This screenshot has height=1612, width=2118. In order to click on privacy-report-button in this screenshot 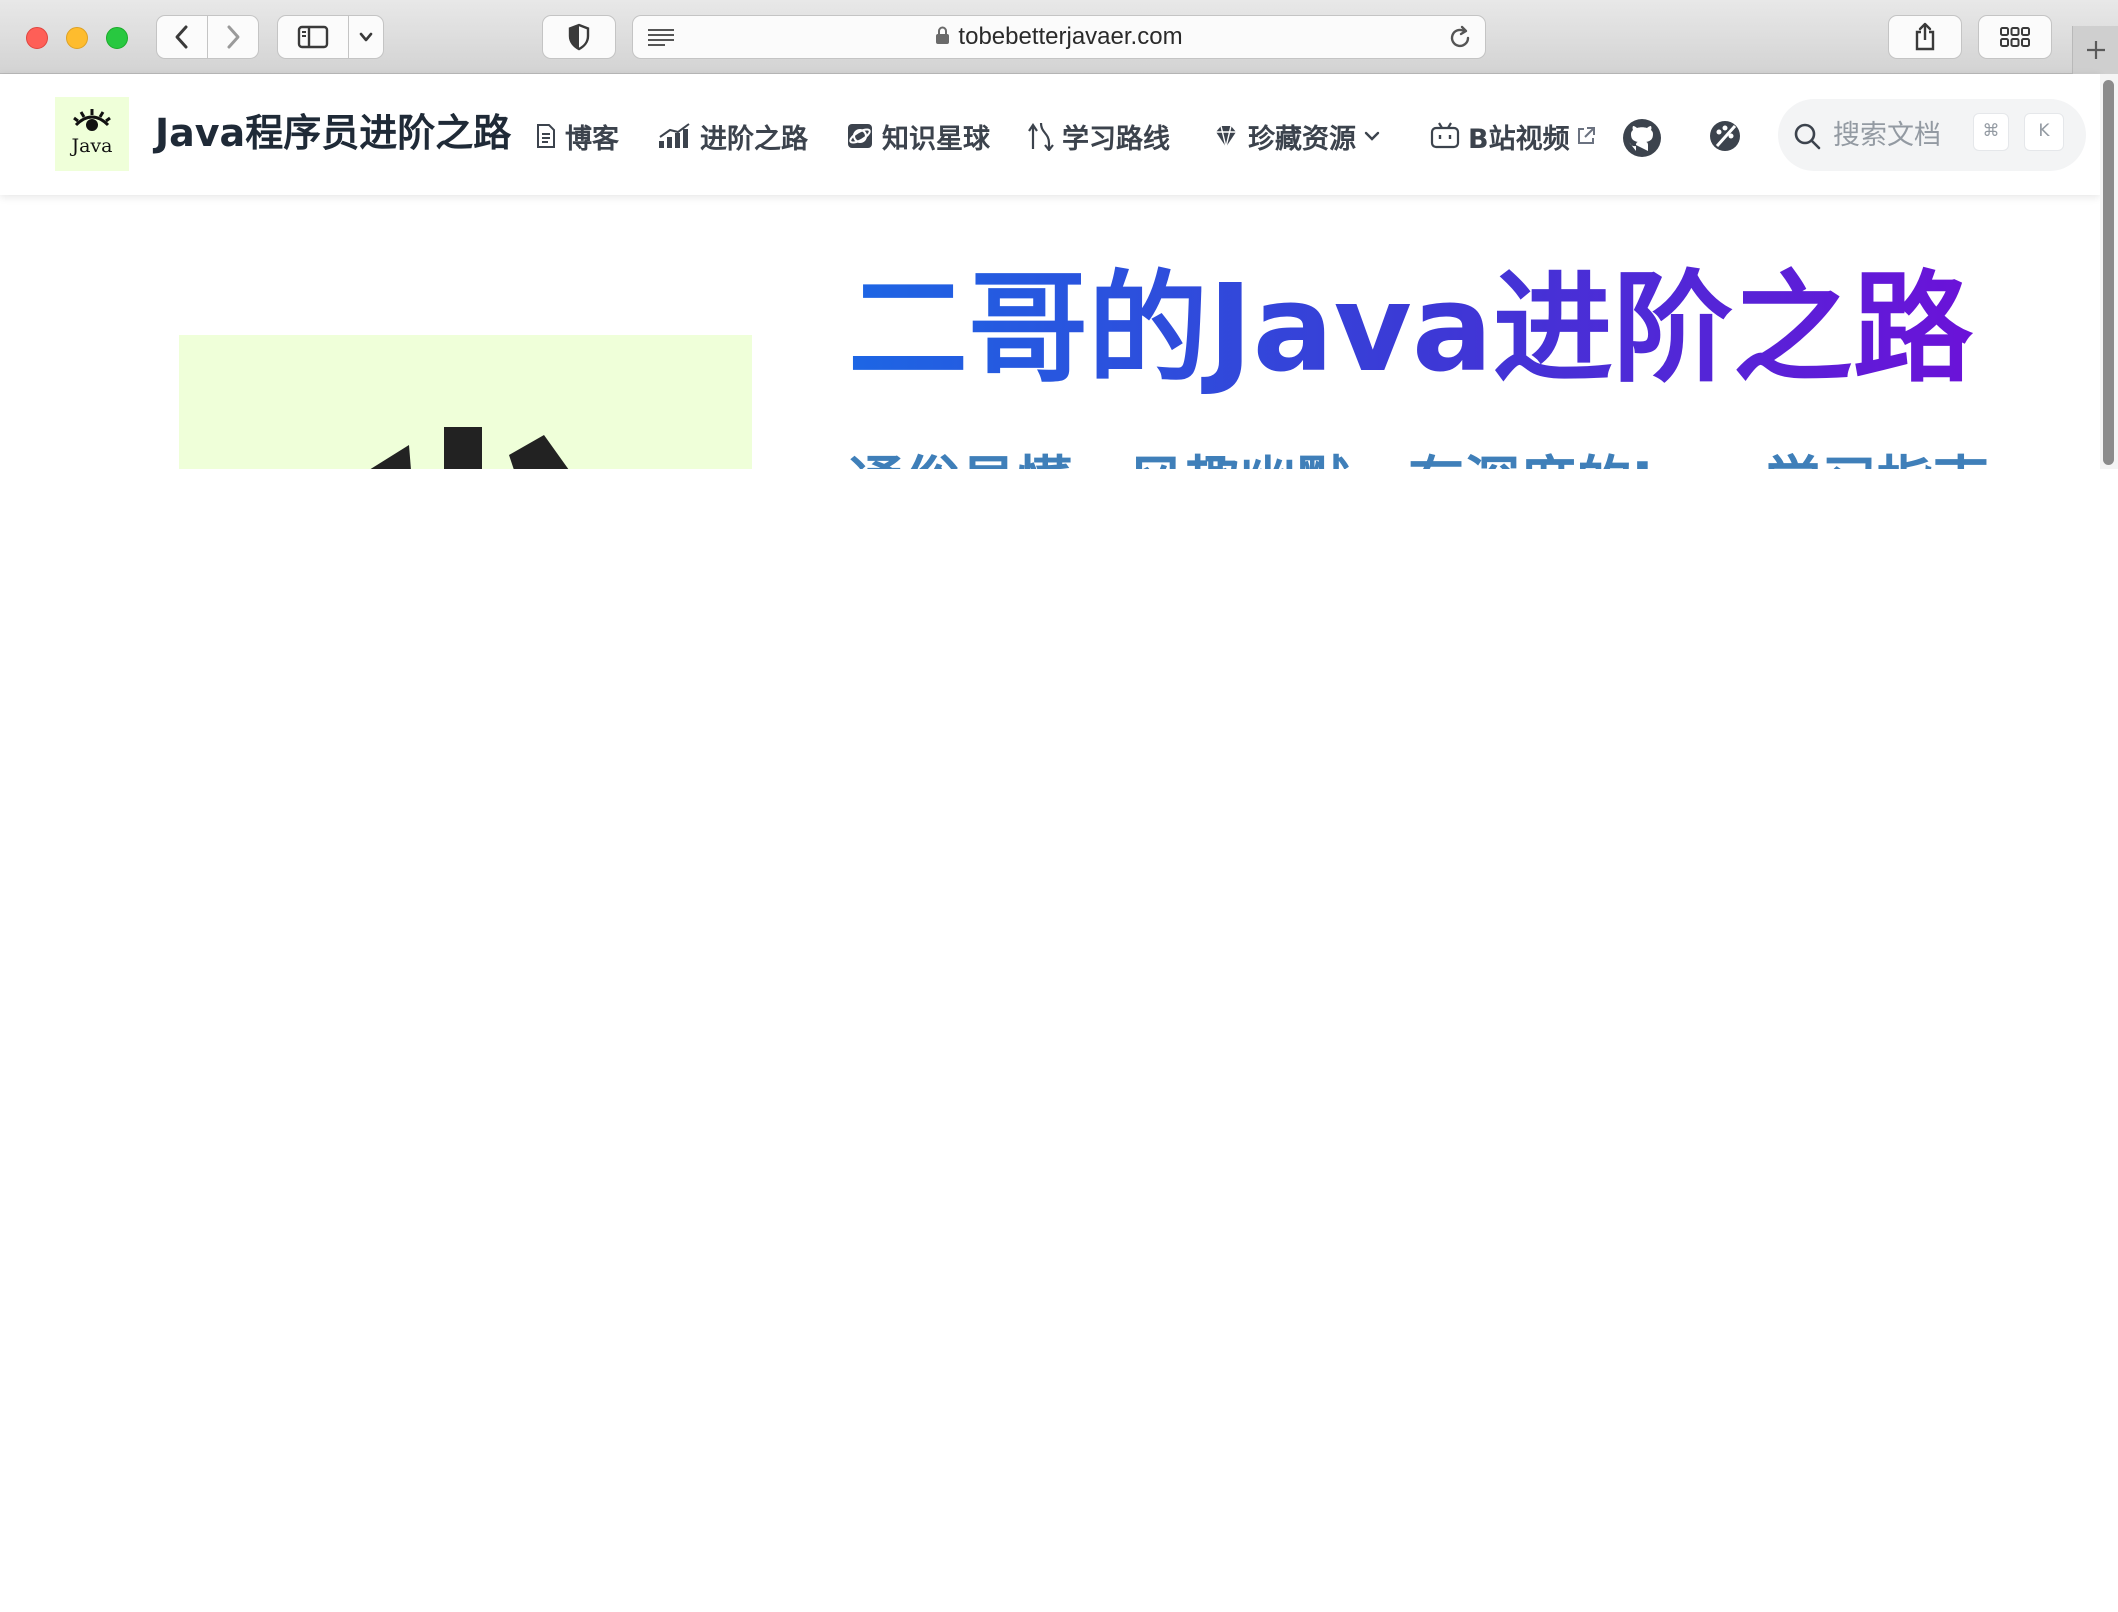, I will do `click(579, 37)`.